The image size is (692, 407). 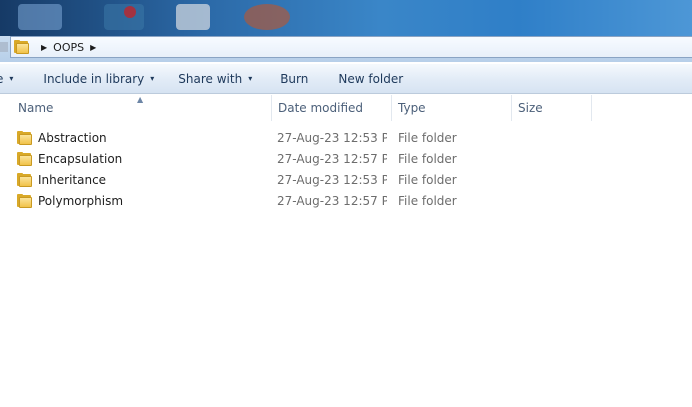 What do you see at coordinates (321, 108) in the screenshot?
I see `column-header-date-label: Date modified` at bounding box center [321, 108].